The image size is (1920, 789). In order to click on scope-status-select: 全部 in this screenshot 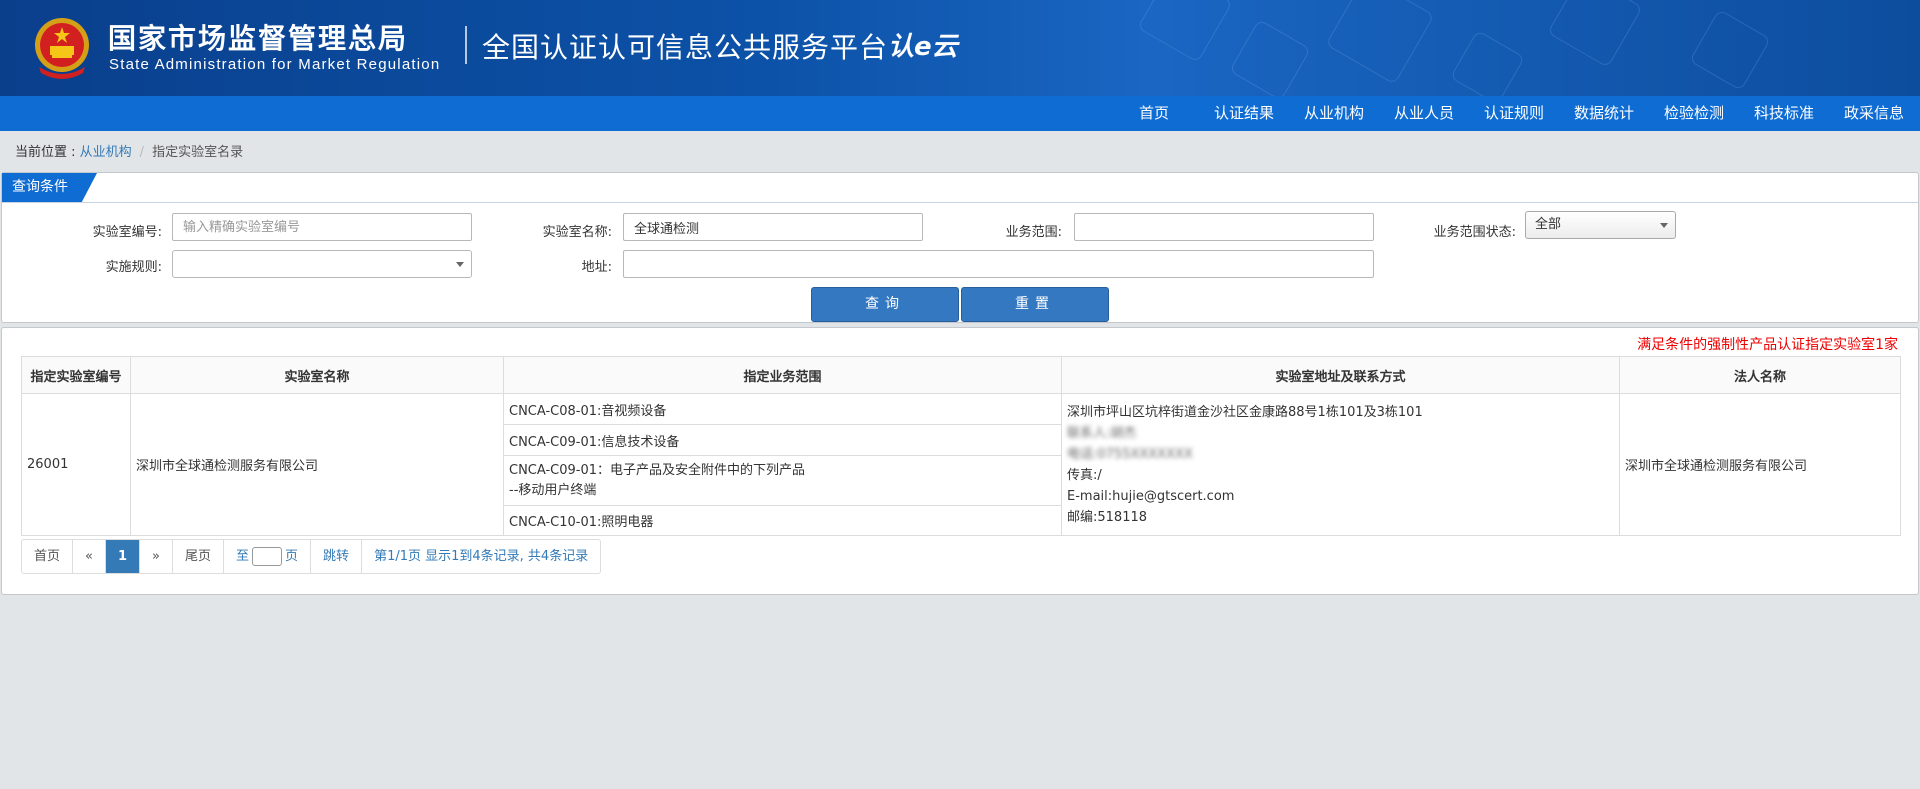, I will do `click(1600, 225)`.